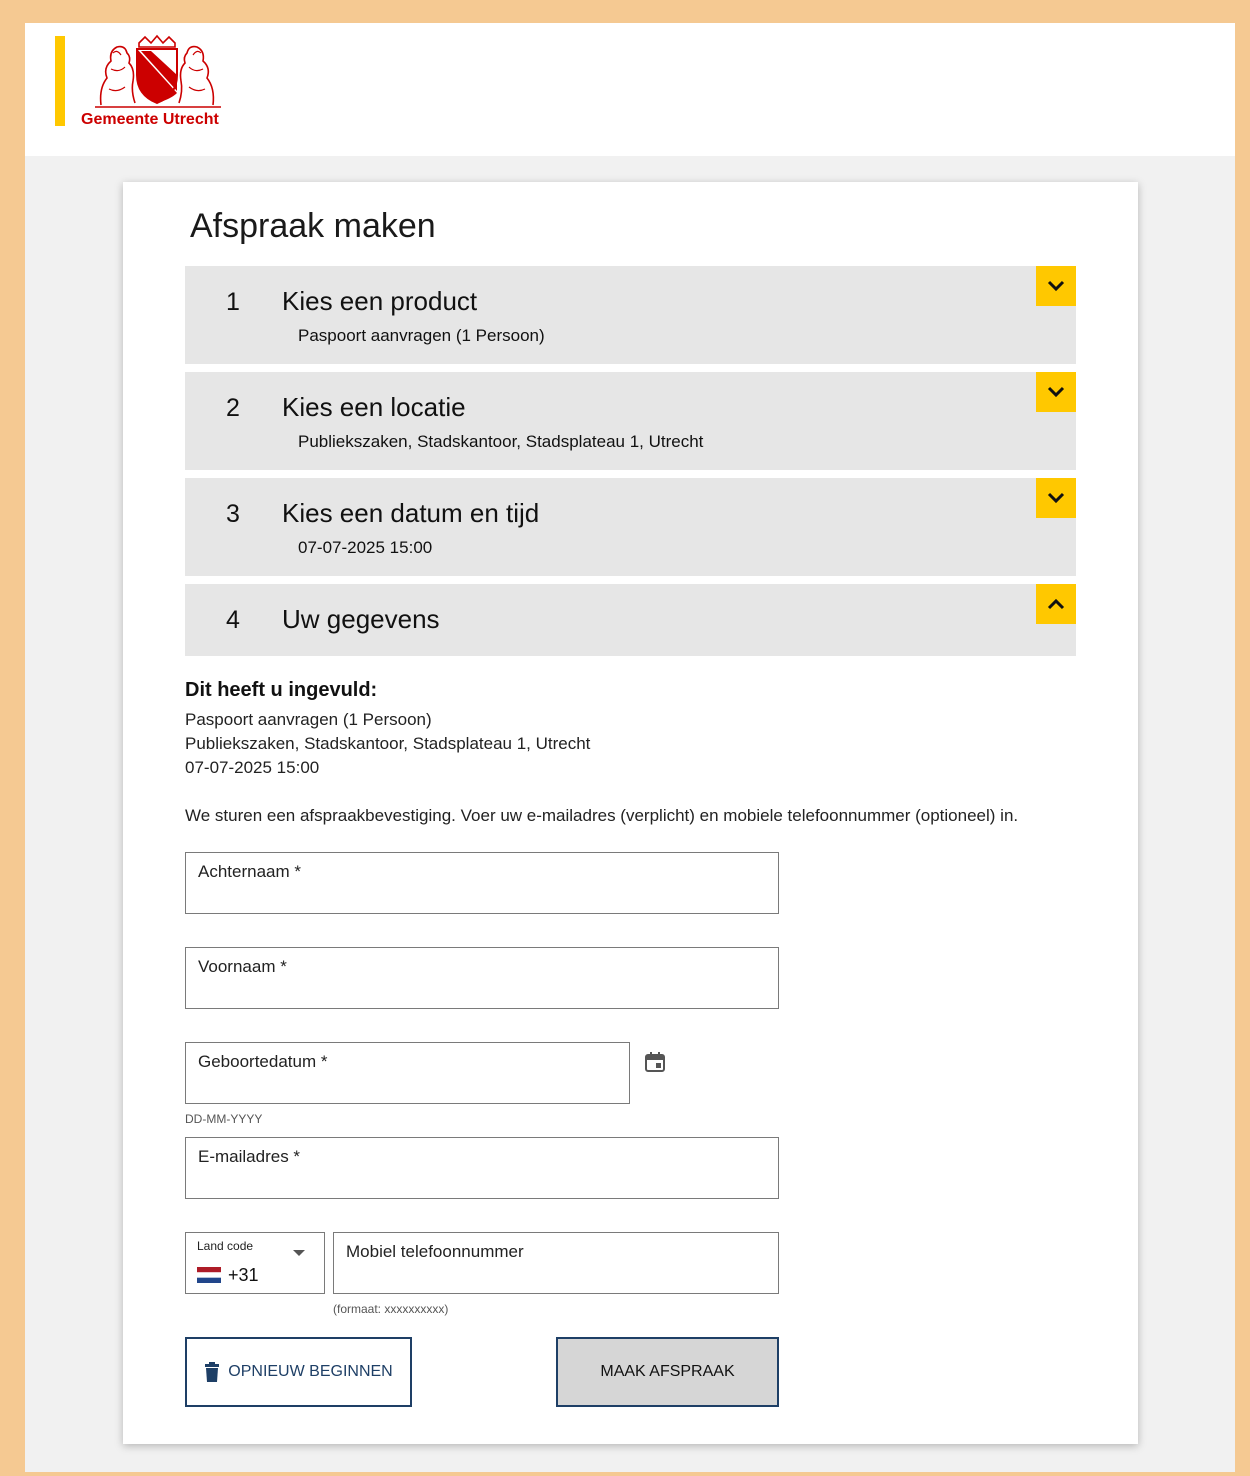 The width and height of the screenshot is (1250, 1476). Describe the element at coordinates (249, 1156) in the screenshot. I see `email-label: E-mailadres *` at that location.